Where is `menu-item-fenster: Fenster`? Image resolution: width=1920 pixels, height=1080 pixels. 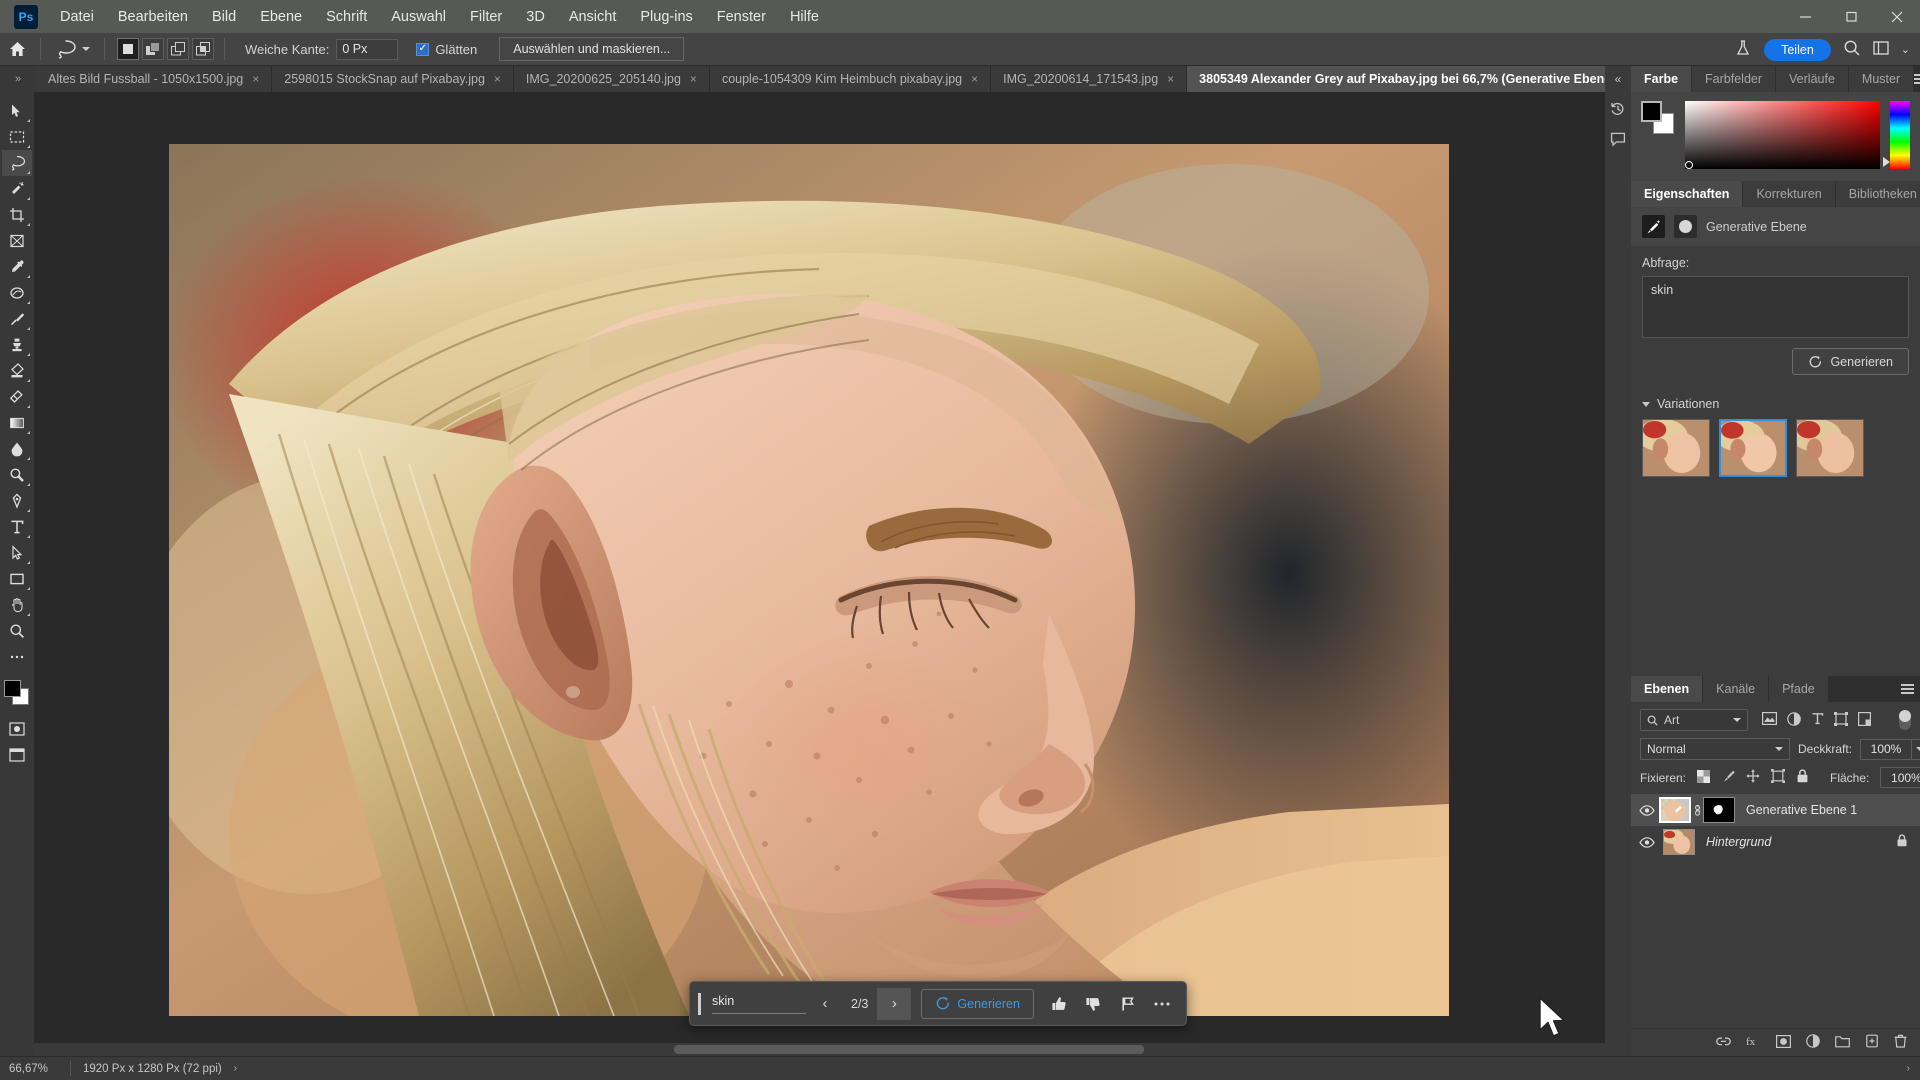 menu-item-fenster: Fenster is located at coordinates (741, 17).